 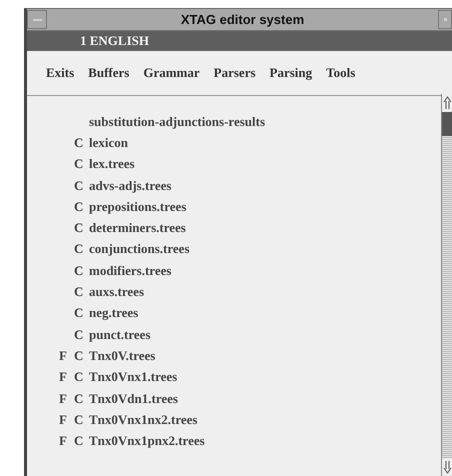 I want to click on file-item: punct.trees, so click(x=120, y=334).